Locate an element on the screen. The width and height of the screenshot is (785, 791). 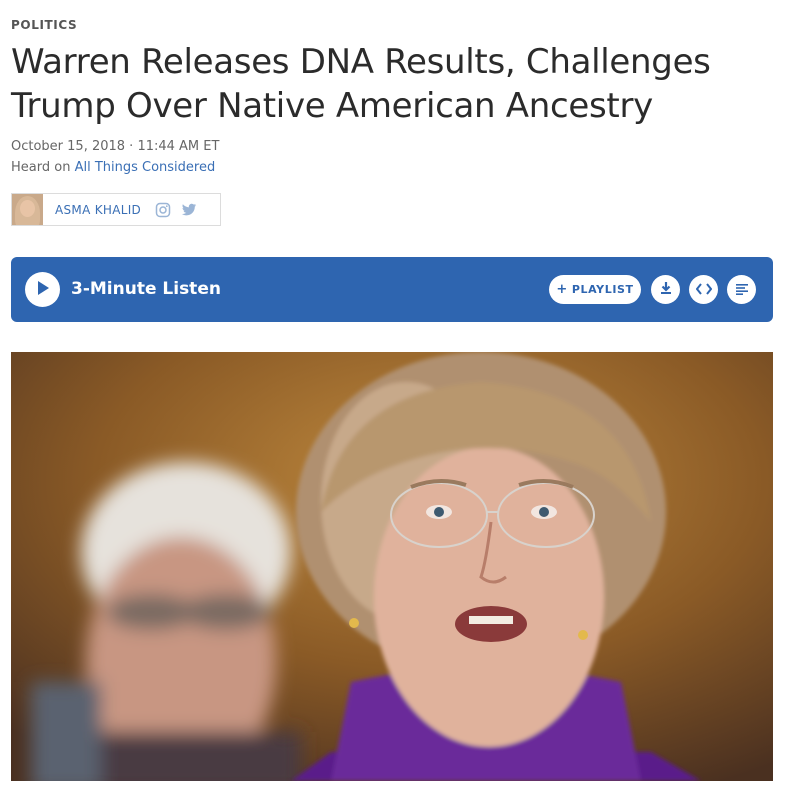
play-button is located at coordinates (42, 289).